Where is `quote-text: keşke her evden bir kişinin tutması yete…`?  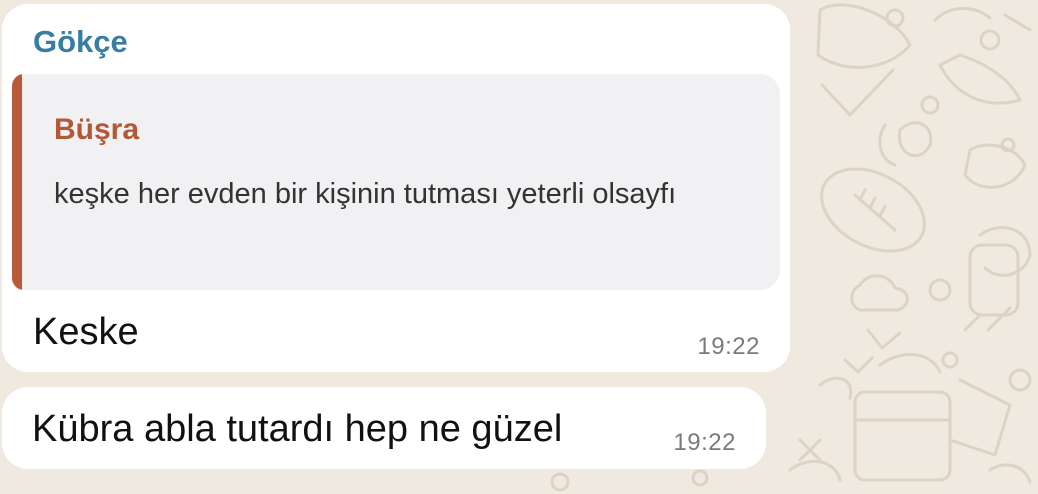
quote-text: keşke her evden bir kişinin tutması yete… is located at coordinates (365, 194).